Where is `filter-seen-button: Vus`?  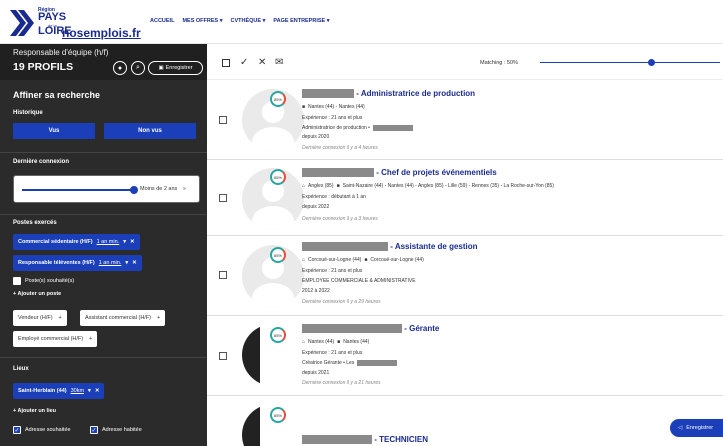
filter-seen-button: Vus is located at coordinates (54, 131).